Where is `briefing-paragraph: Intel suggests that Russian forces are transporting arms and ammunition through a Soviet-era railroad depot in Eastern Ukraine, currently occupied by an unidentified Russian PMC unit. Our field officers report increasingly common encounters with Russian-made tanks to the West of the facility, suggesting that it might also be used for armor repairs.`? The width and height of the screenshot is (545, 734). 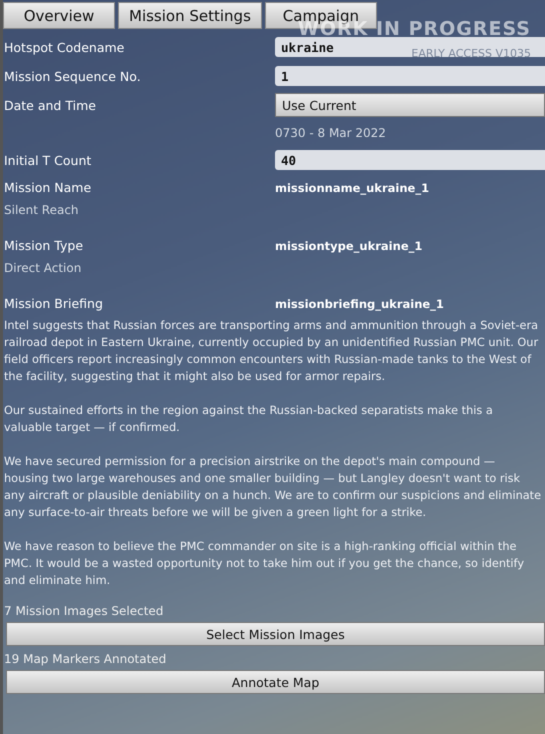
briefing-paragraph: Intel suggests that Russian forces are transporting arms and ammunition through a Soviet-era railroad depot in Eastern Ukraine, currently occupied by an unidentified Russian PMC unit. Our field officers report increasingly common encounters with Russian-made tanks to the West of the facility, suggesting that it might also be used for armor repairs. is located at coordinates (272, 351).